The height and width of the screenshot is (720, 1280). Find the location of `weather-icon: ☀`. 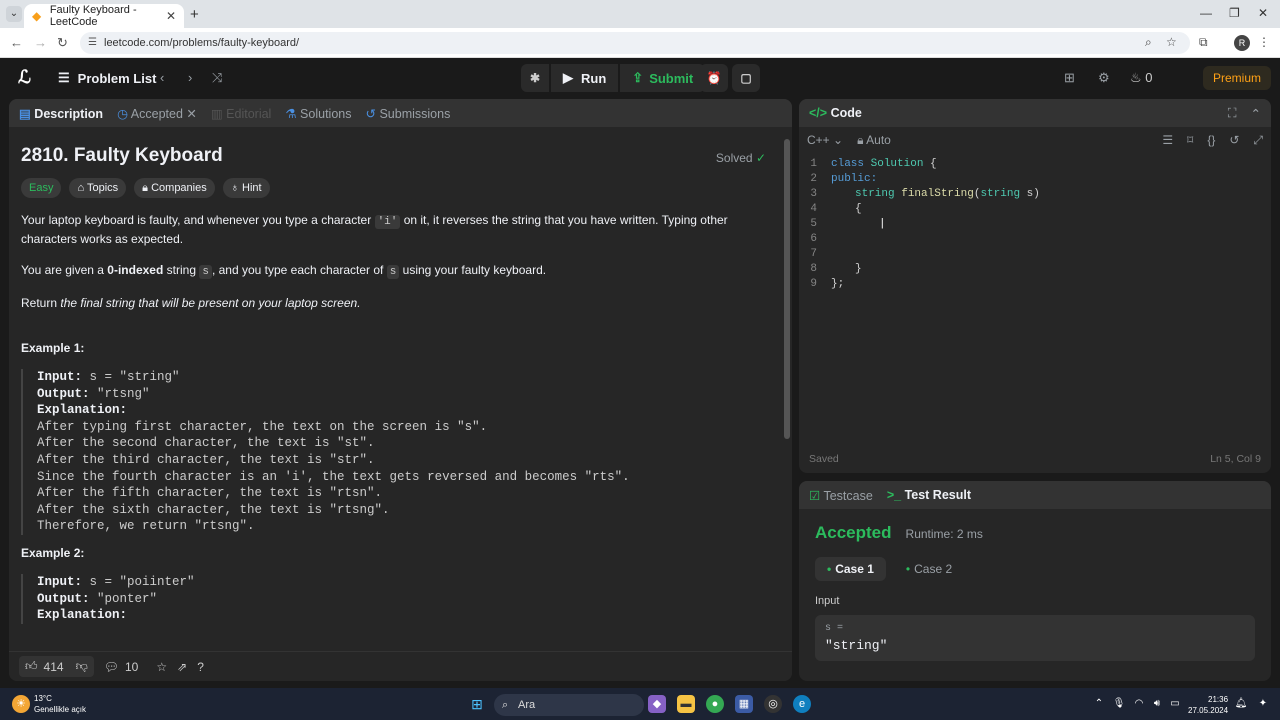

weather-icon: ☀ is located at coordinates (21, 704).